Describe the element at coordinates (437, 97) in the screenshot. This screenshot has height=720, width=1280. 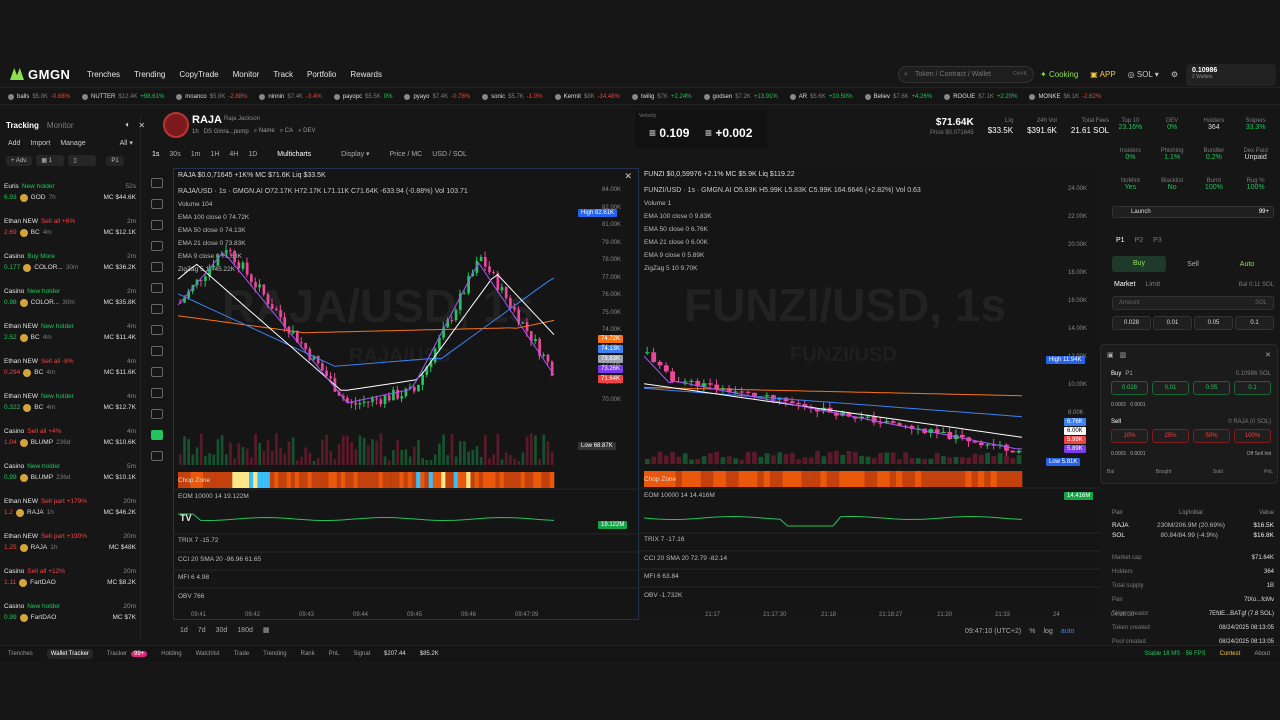
I see `ticker-item: pyayo $7.4K -0.78%` at that location.